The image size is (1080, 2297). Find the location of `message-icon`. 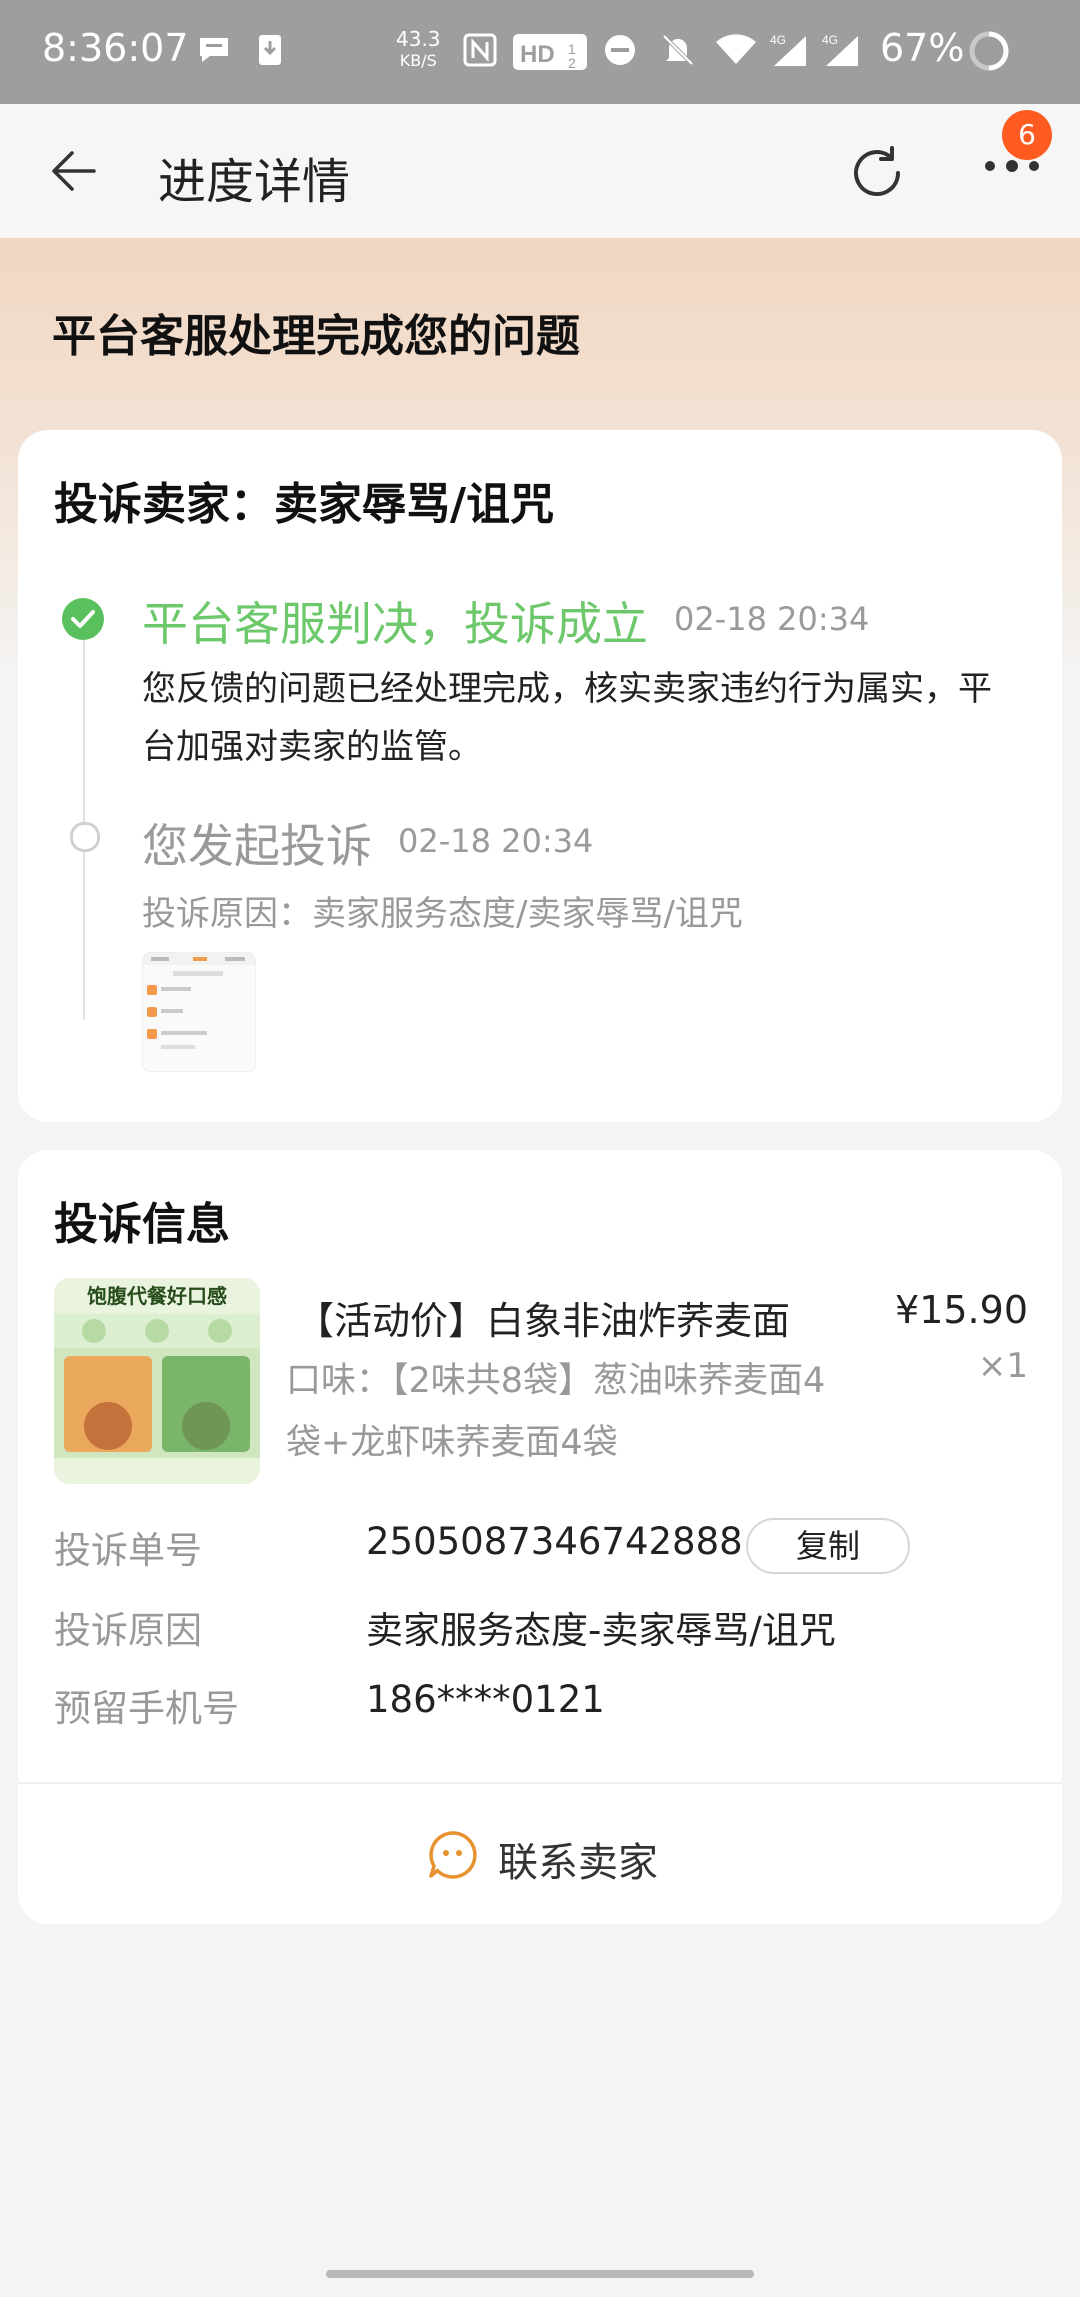

message-icon is located at coordinates (214, 52).